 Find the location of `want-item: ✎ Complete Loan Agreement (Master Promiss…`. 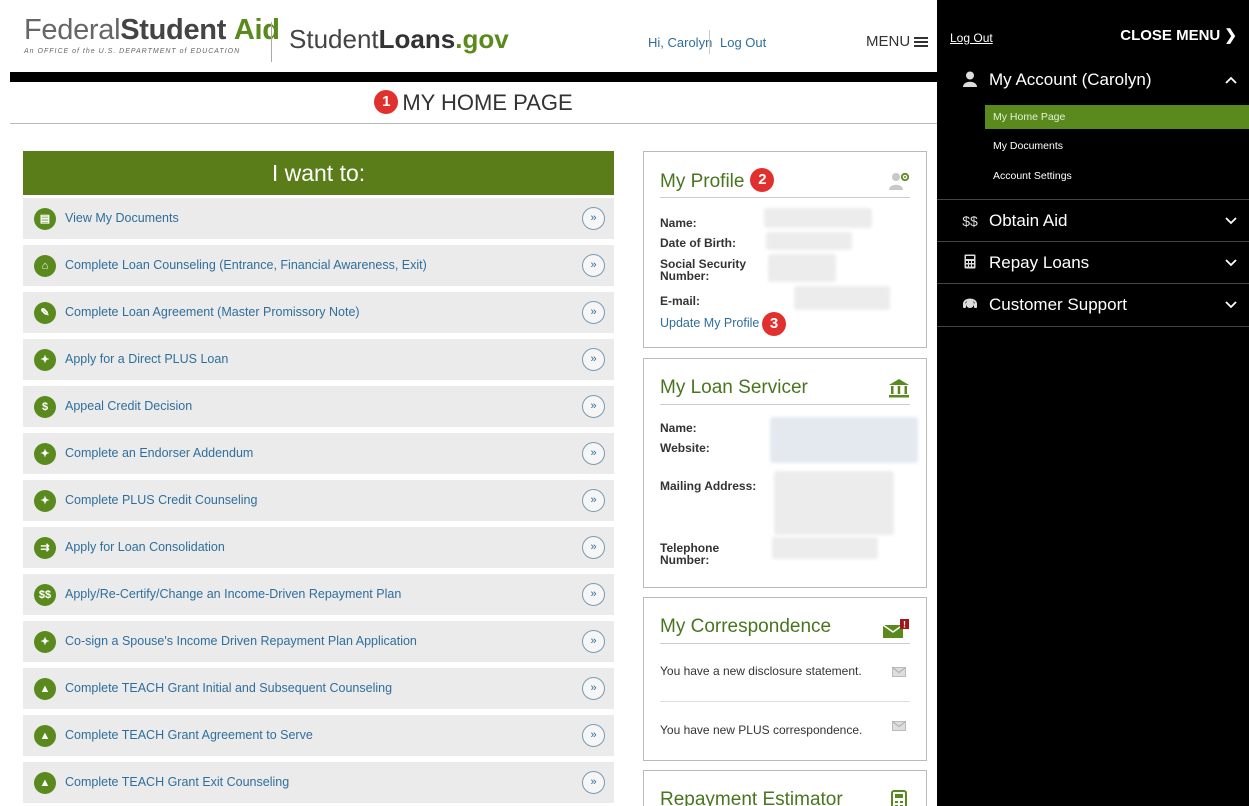

want-item: ✎ Complete Loan Agreement (Master Promiss… is located at coordinates (318, 312).